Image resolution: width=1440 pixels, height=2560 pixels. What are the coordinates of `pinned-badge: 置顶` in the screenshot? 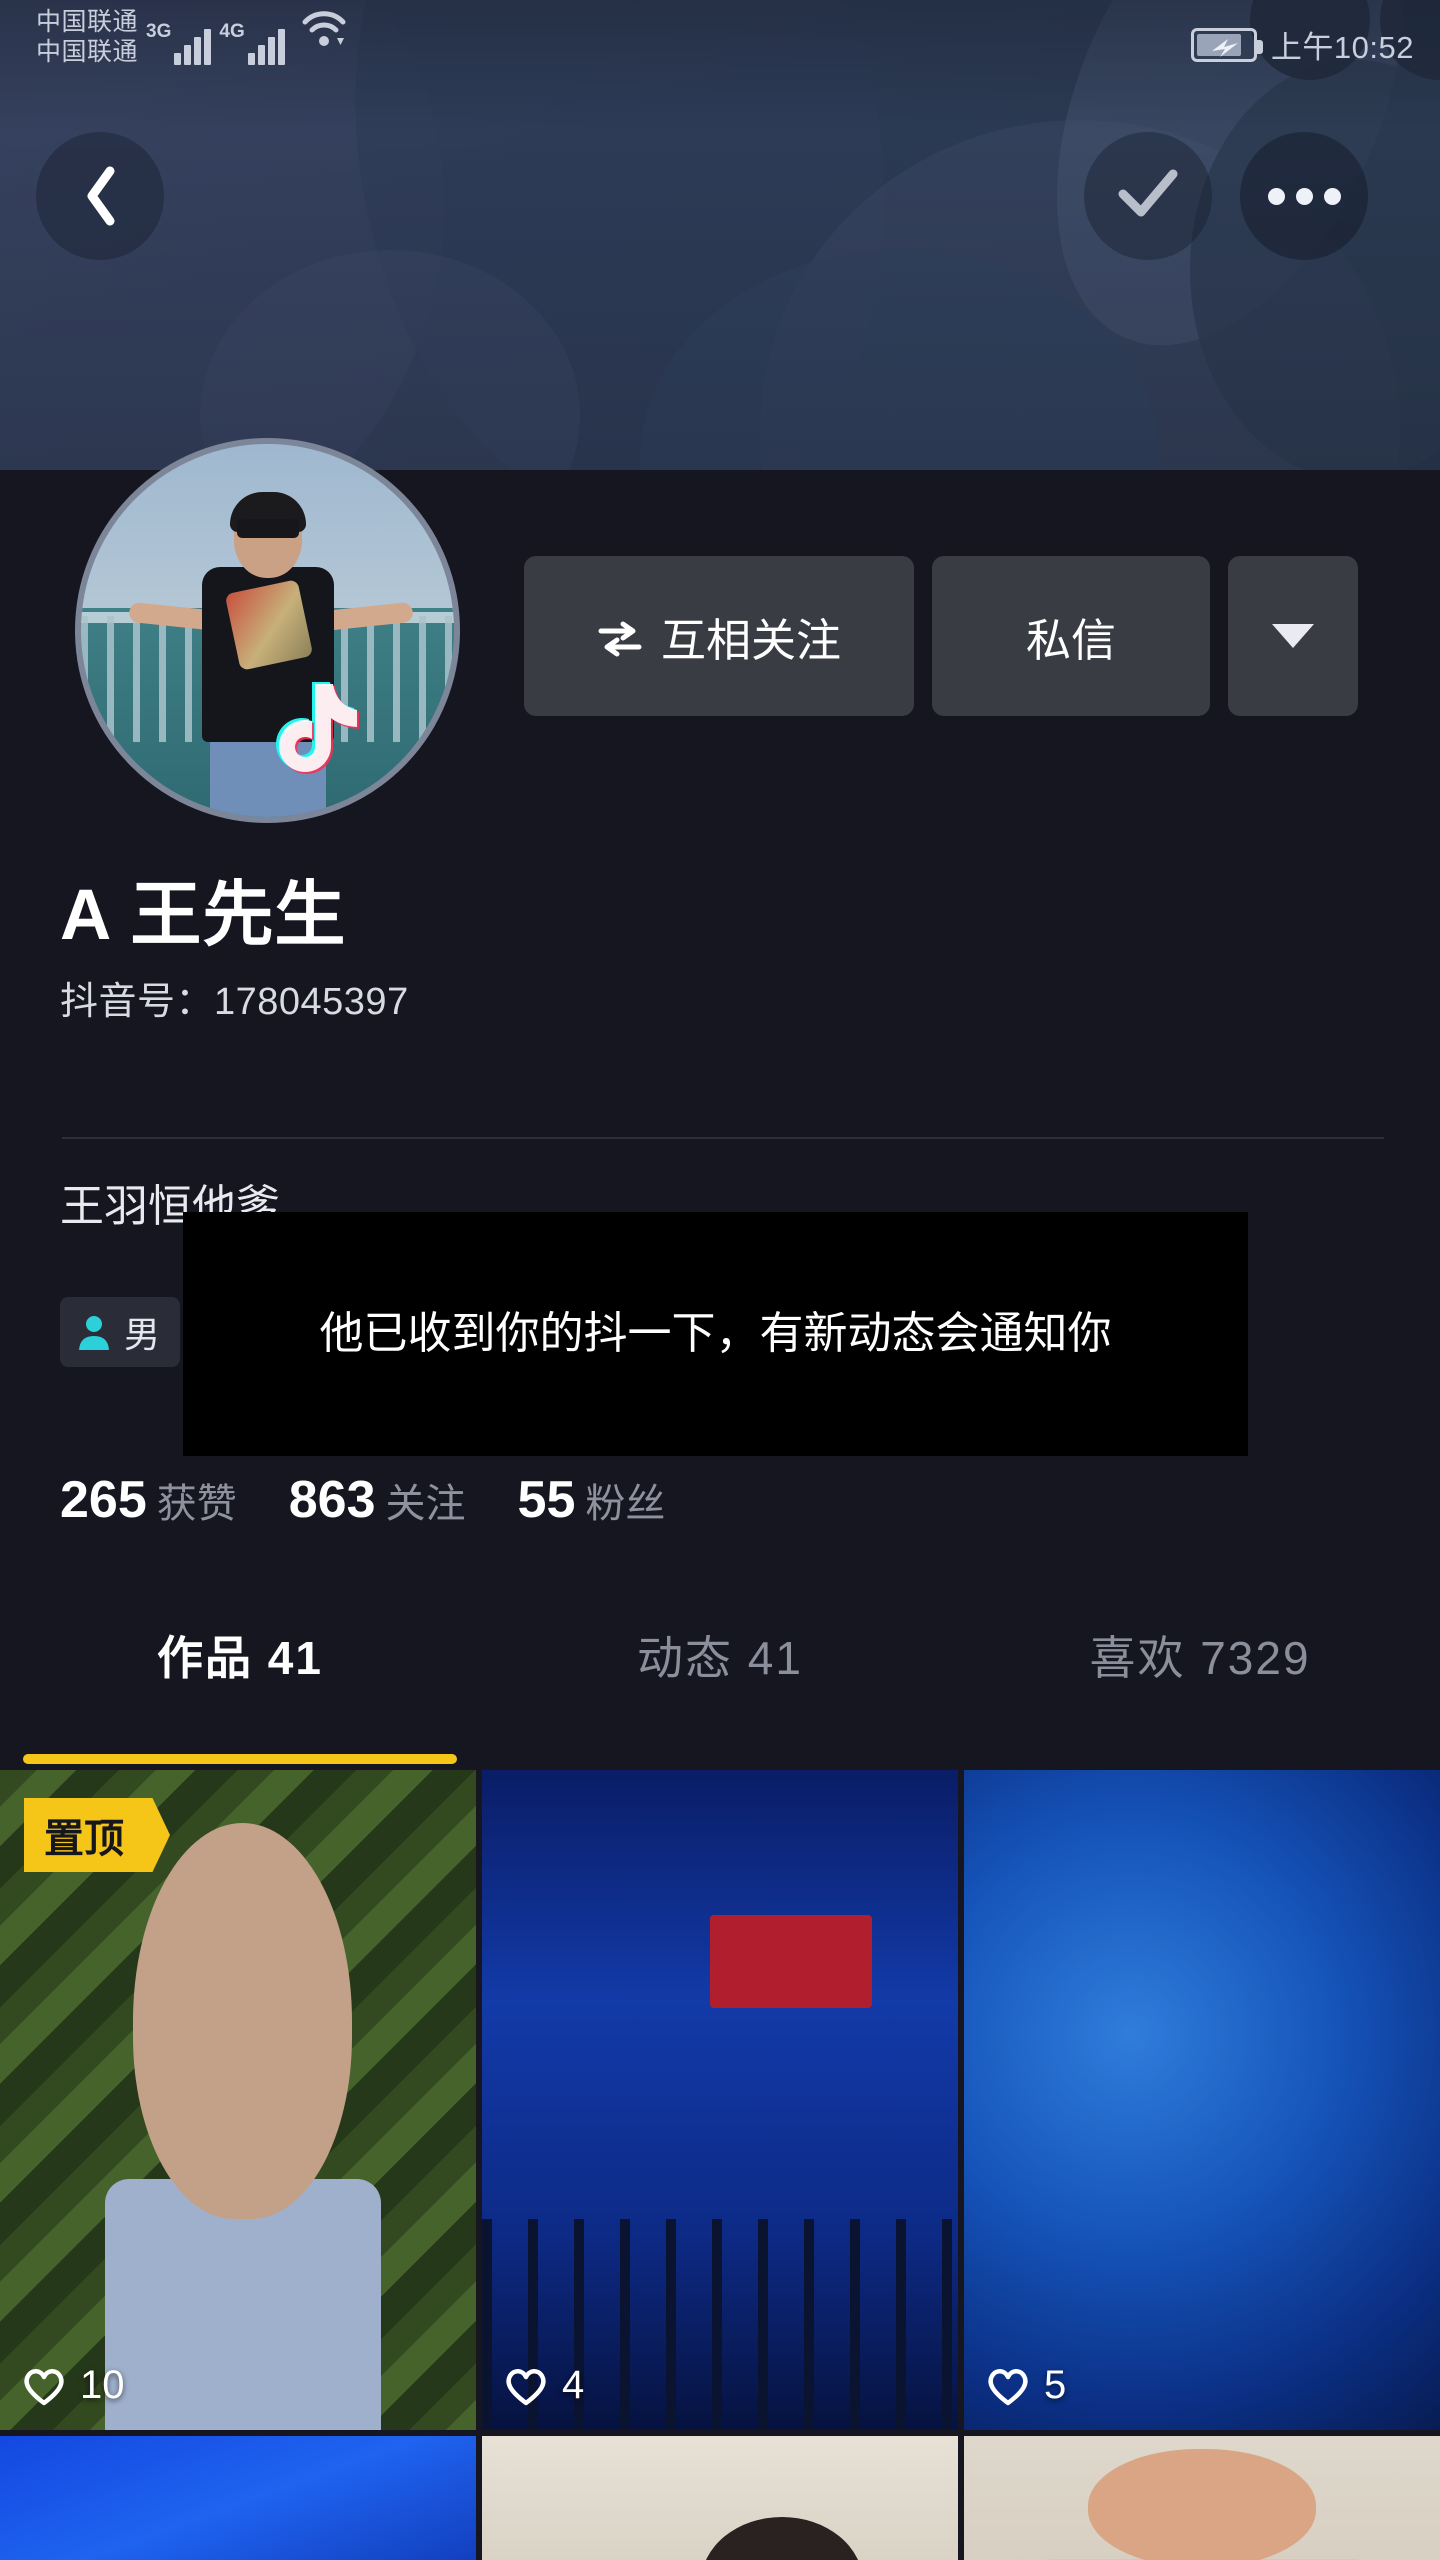 It's located at (97, 1835).